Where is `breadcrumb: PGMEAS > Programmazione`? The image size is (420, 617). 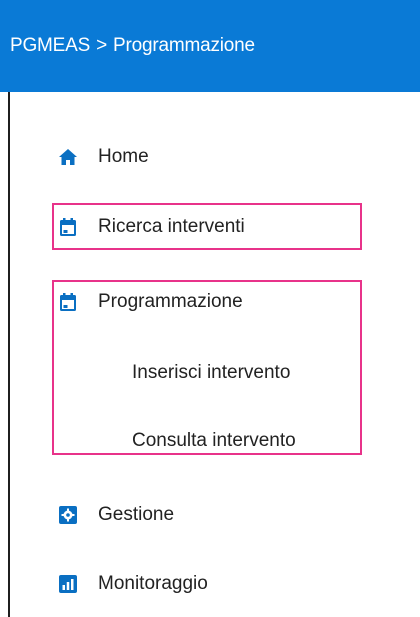
breadcrumb: PGMEAS > Programmazione is located at coordinates (132, 46).